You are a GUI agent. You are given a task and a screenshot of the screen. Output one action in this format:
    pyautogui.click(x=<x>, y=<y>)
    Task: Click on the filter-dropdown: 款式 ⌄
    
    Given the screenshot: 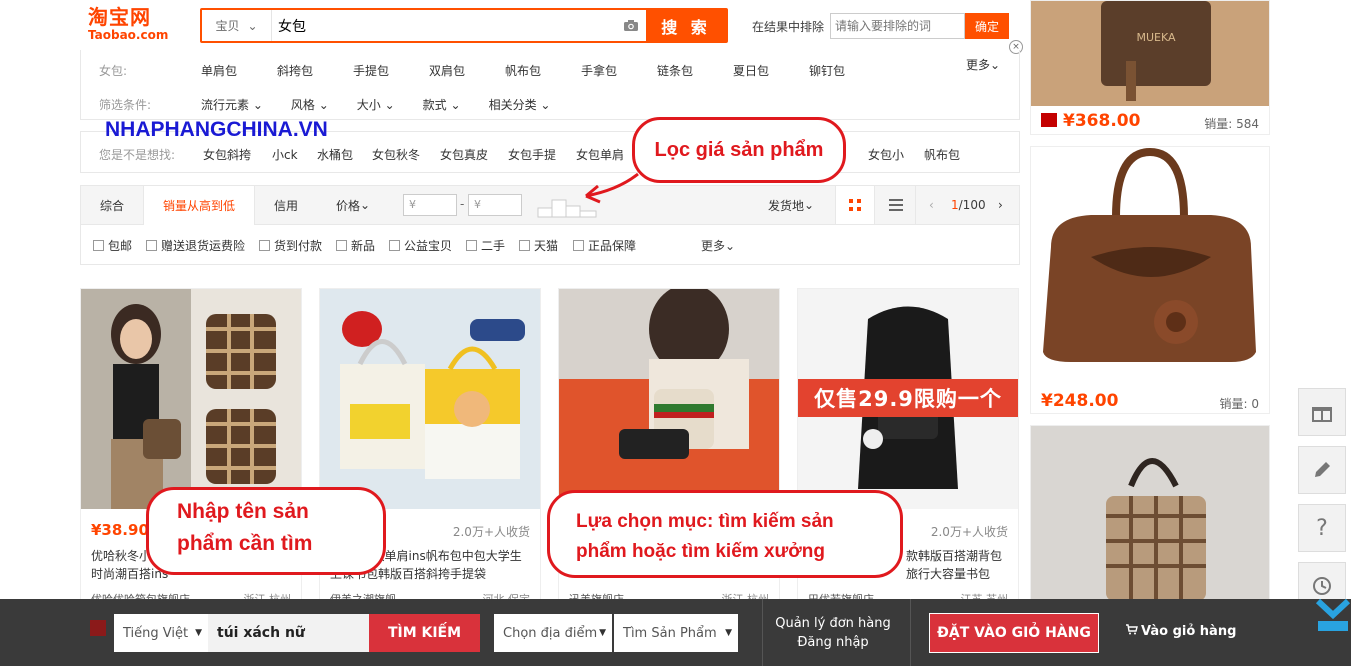 What is the action you would take?
    pyautogui.click(x=442, y=104)
    